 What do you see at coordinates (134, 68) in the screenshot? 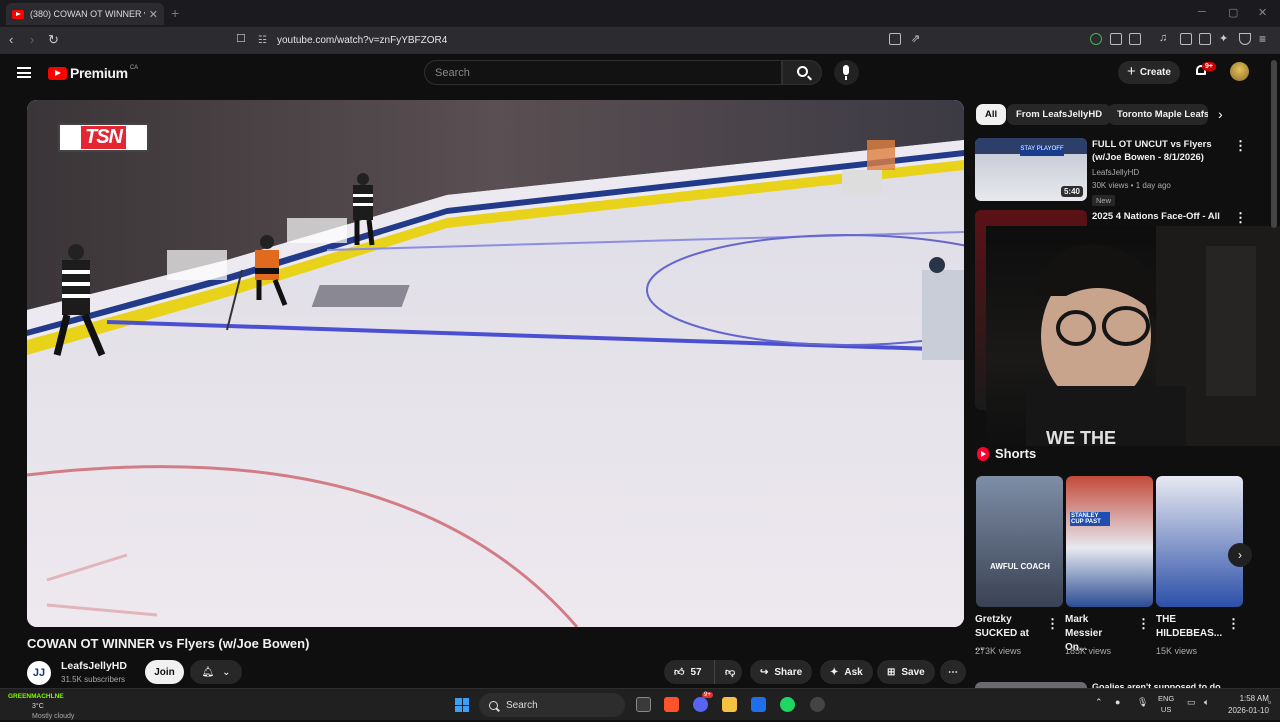
I see `country-code: CA` at bounding box center [134, 68].